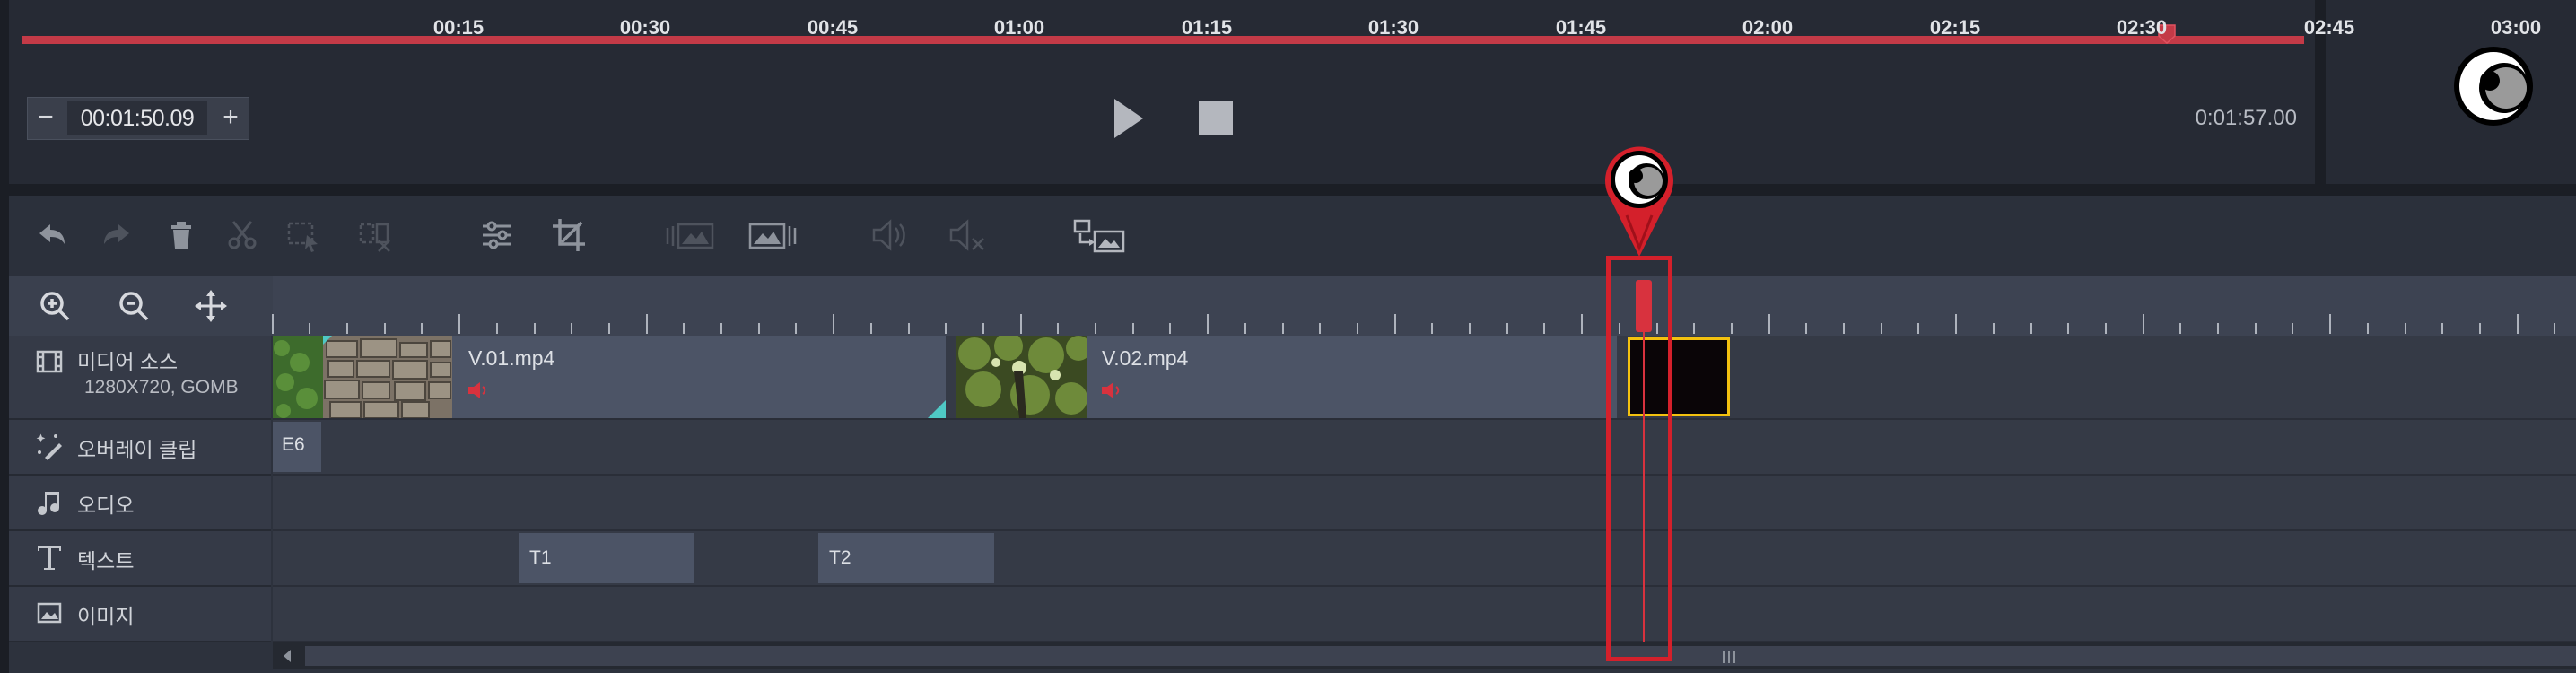 The height and width of the screenshot is (673, 2576). I want to click on zoom-out-icon, so click(134, 306).